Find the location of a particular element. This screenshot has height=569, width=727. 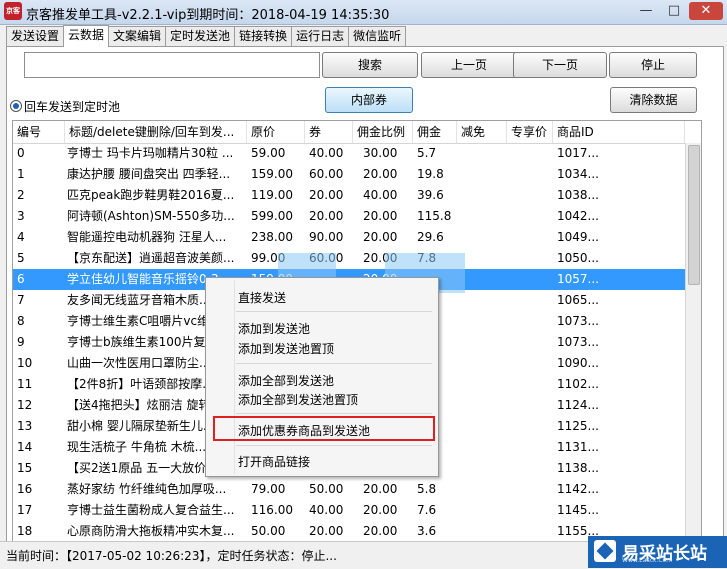

search-input is located at coordinates (172, 65).